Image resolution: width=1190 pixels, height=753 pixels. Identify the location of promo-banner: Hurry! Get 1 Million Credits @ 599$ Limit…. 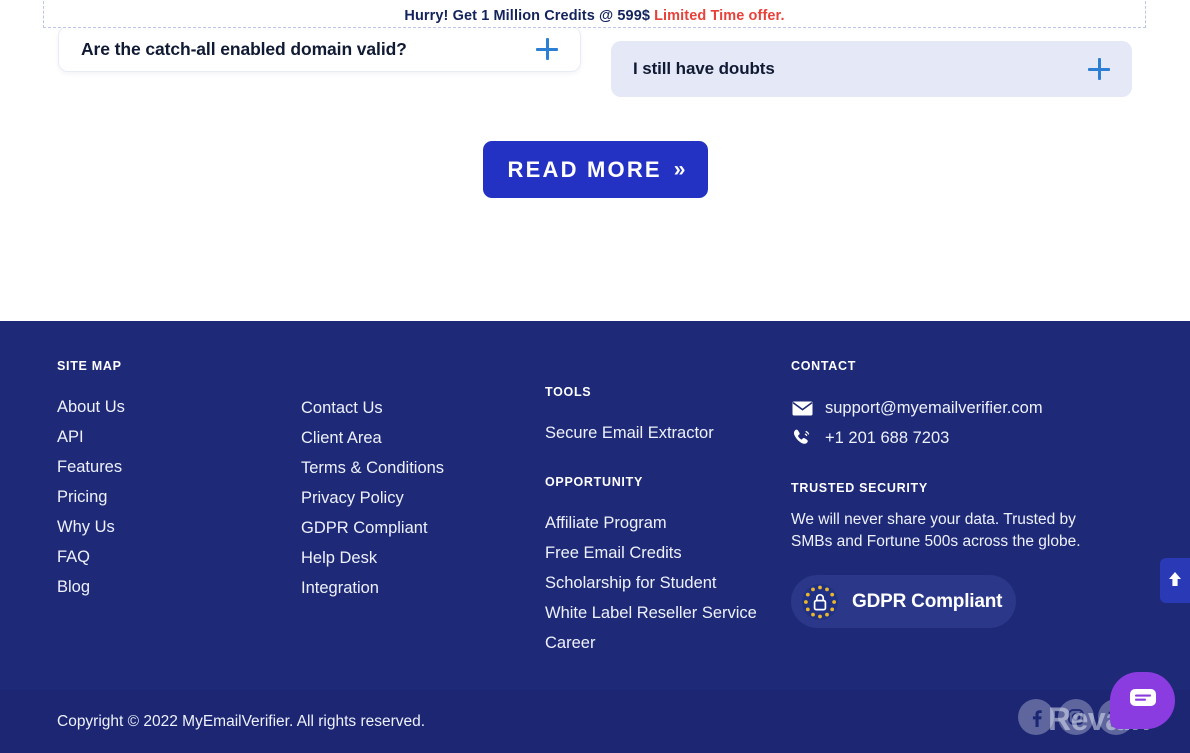
(594, 14).